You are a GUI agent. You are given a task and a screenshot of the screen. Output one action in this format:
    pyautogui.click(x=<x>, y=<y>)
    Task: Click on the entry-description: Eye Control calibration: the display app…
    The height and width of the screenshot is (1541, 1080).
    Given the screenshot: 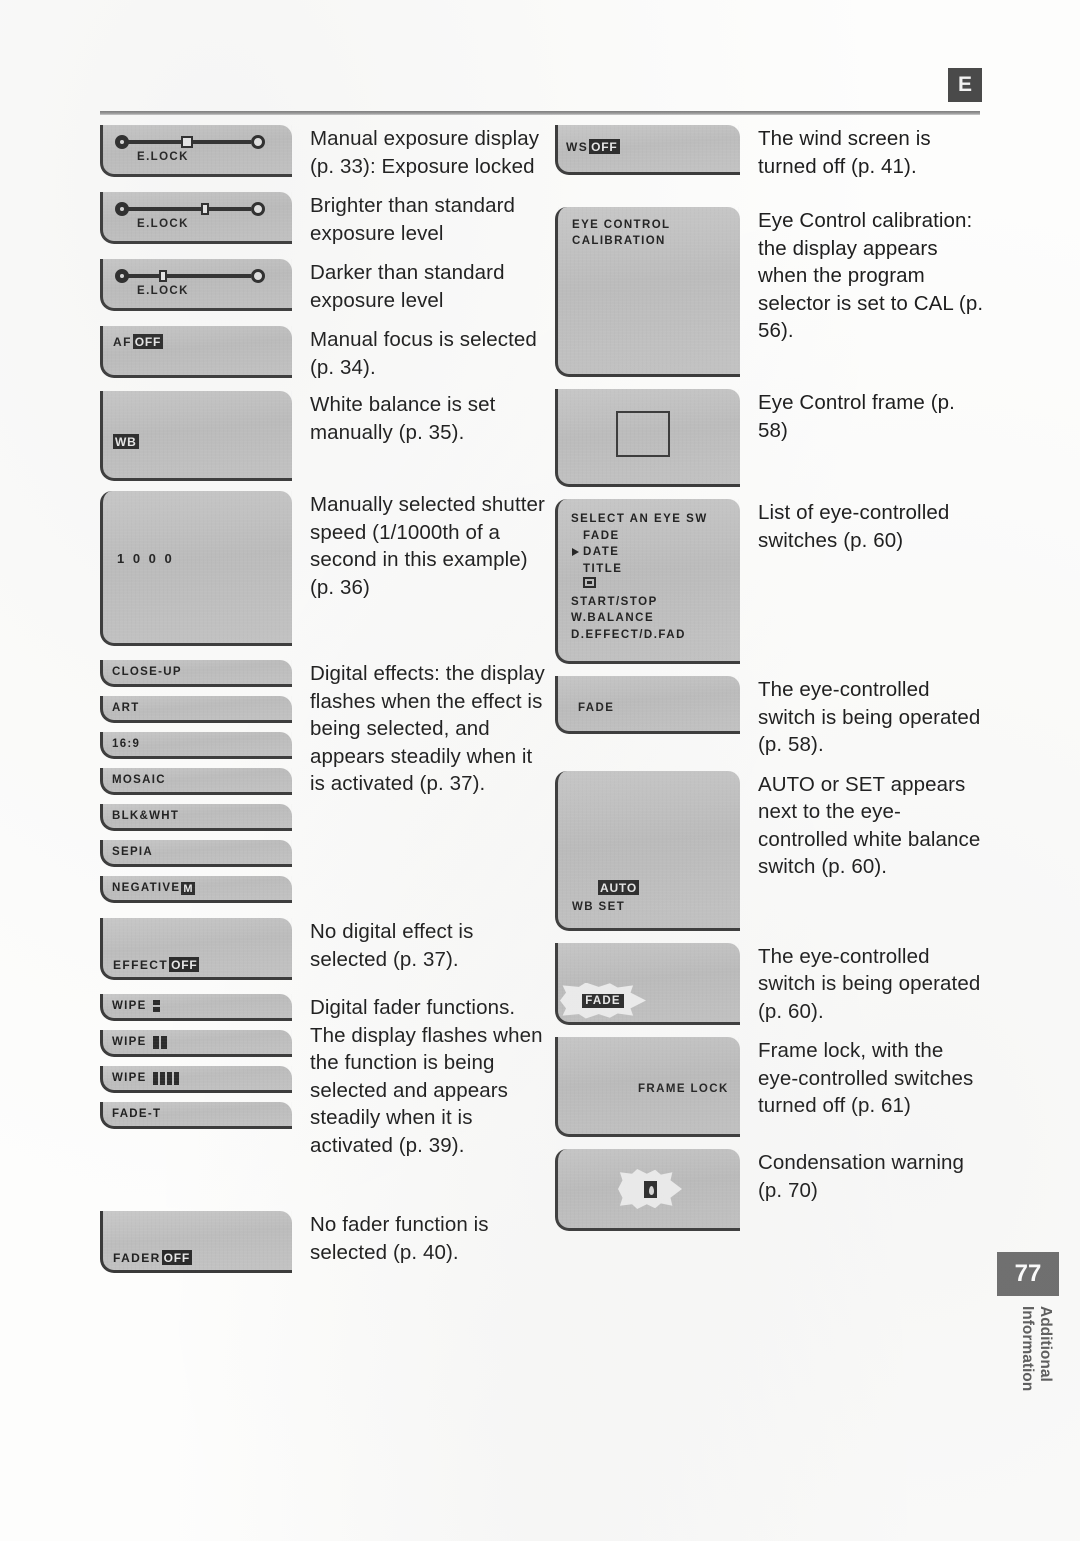 What is the action you would take?
    pyautogui.click(x=871, y=275)
    